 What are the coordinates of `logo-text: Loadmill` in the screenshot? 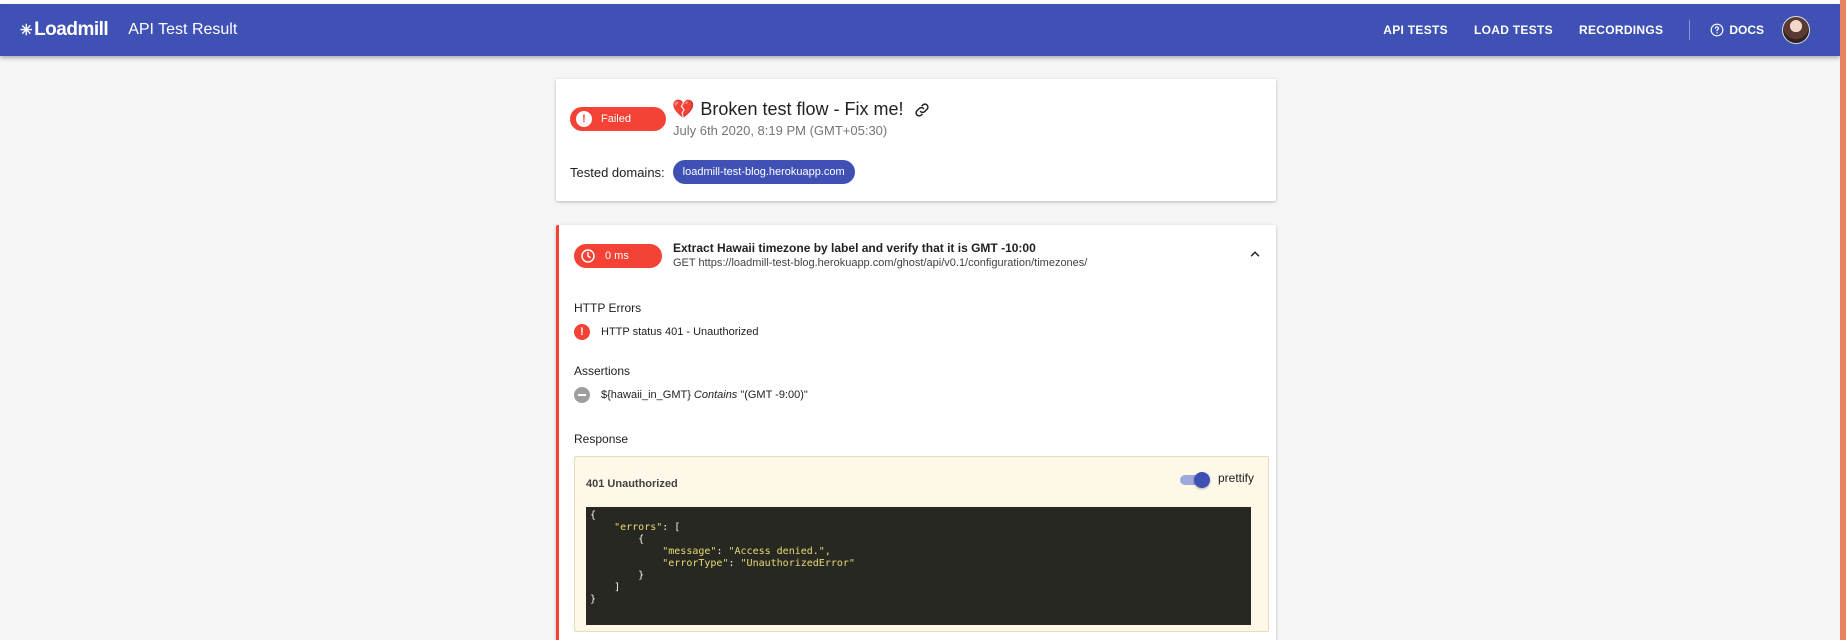 It's located at (71, 29).